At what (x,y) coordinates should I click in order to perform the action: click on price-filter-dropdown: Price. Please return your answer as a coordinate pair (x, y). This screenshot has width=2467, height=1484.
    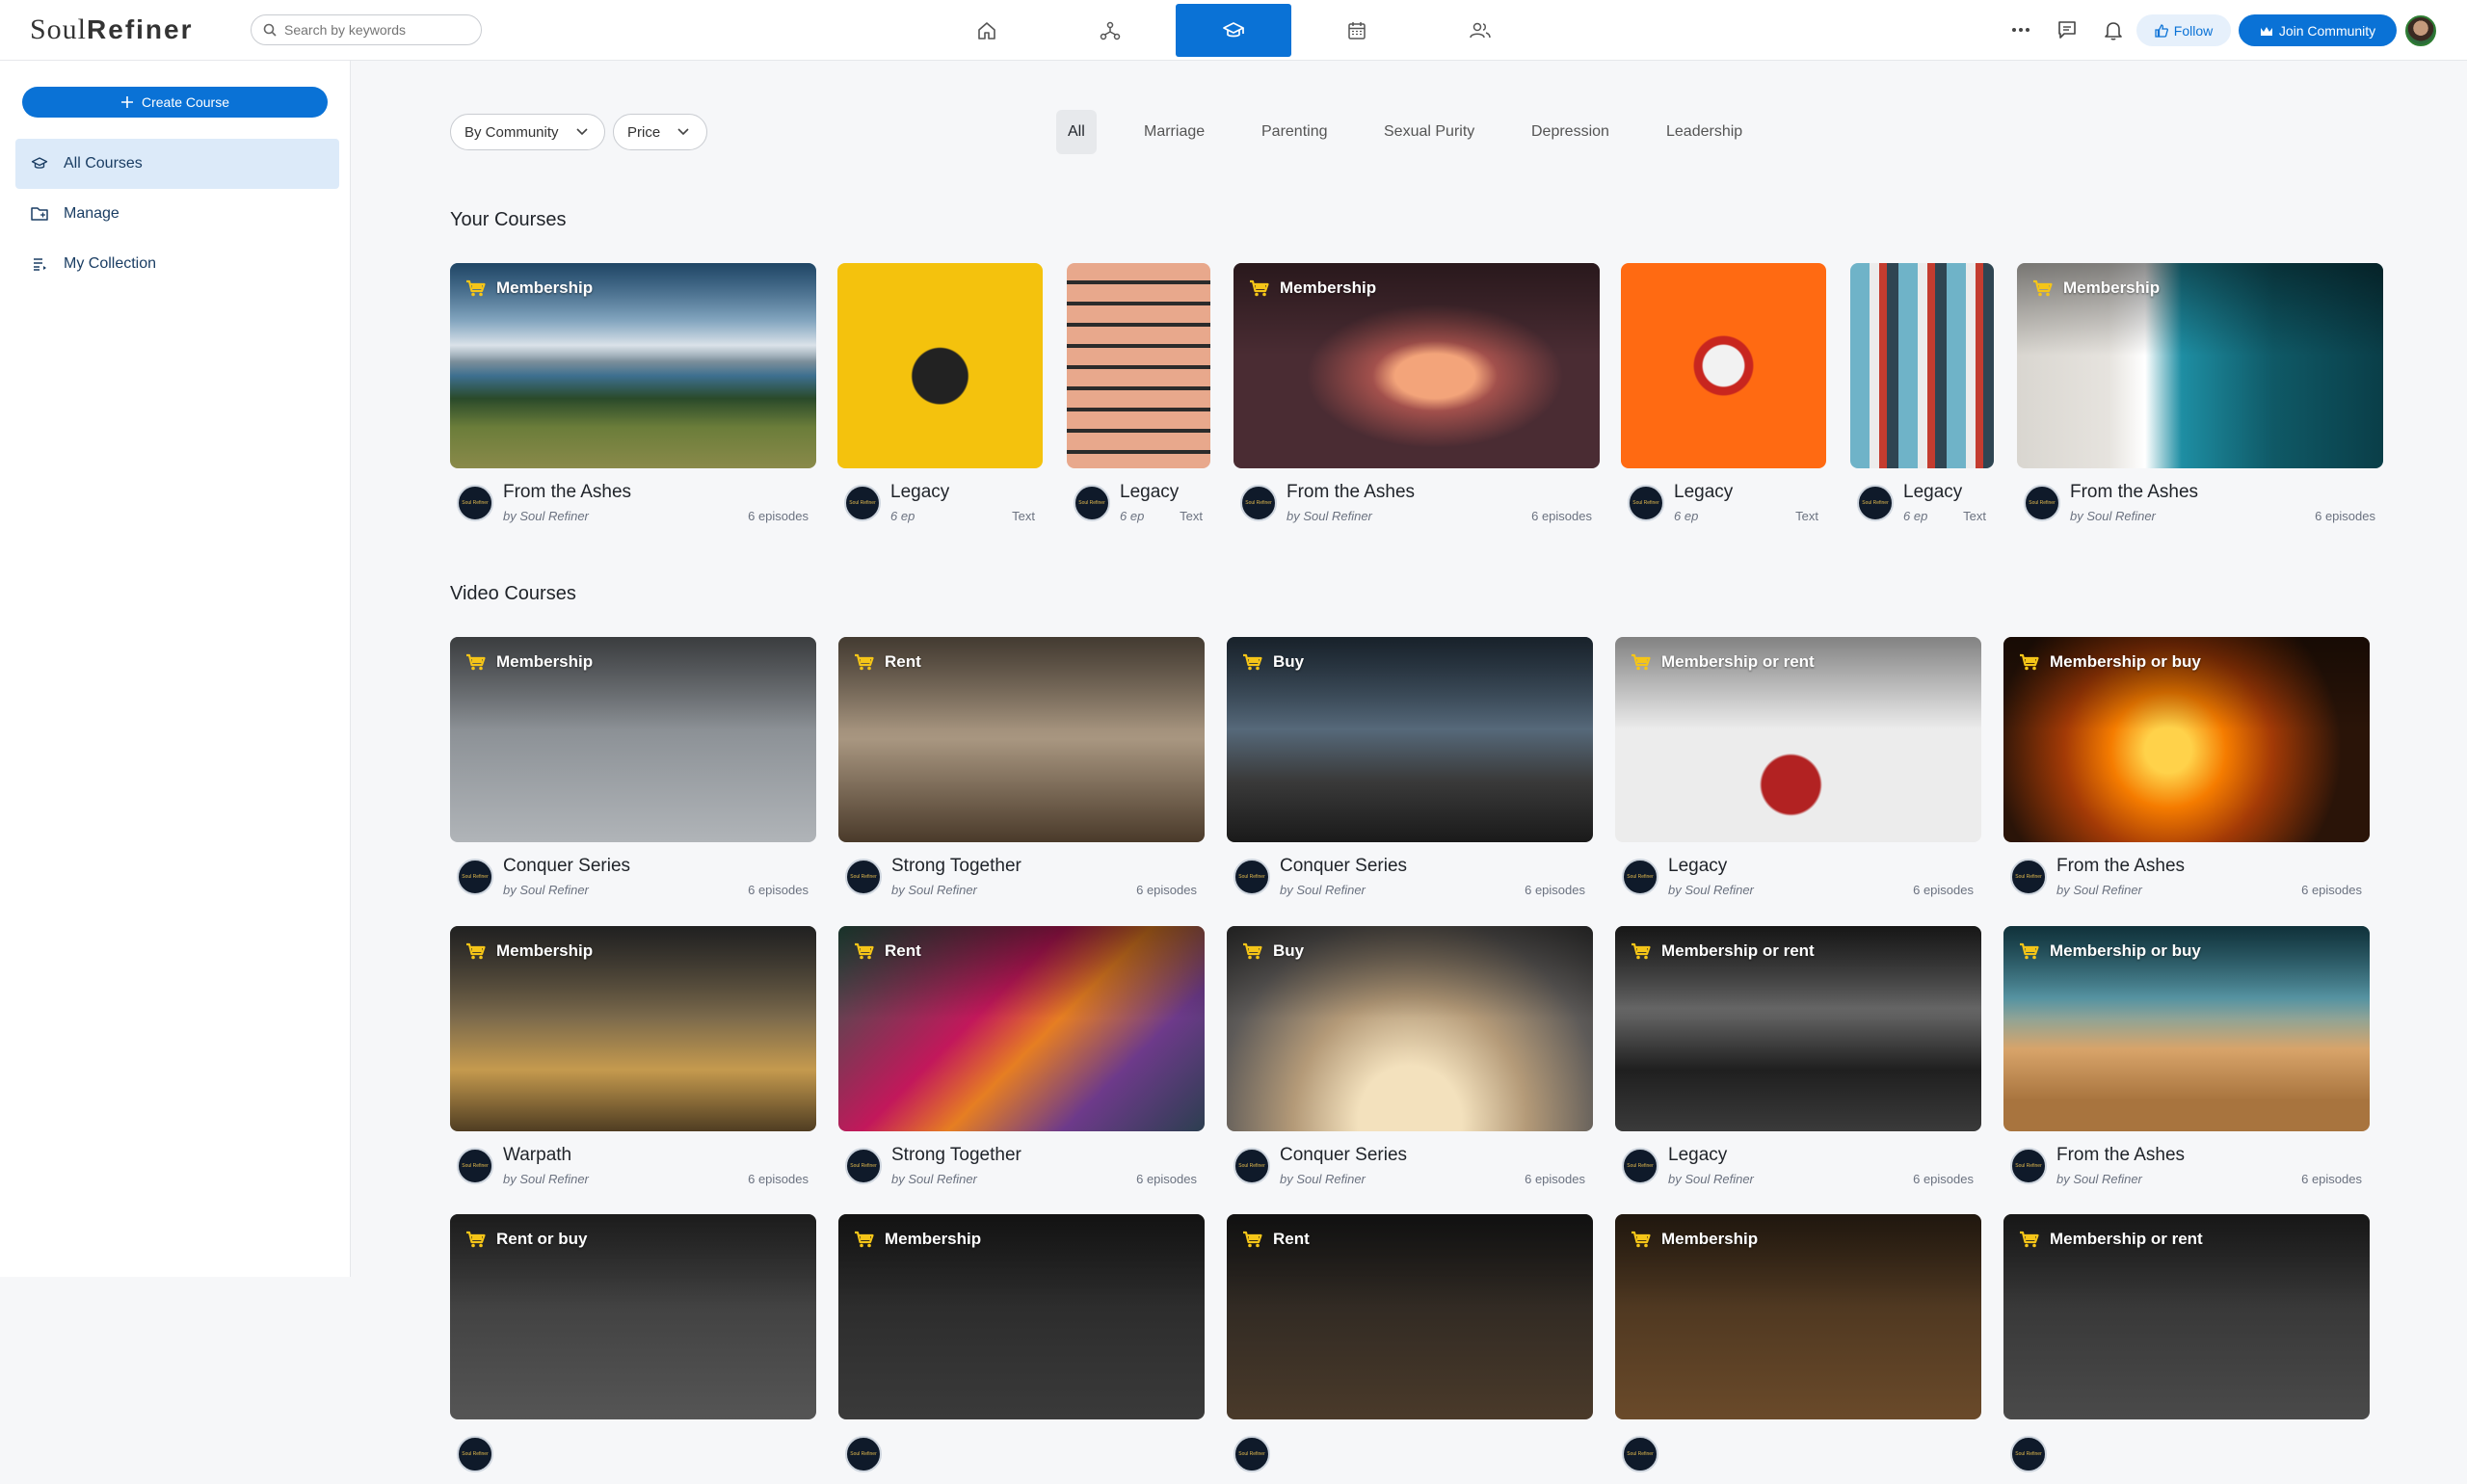
    Looking at the image, I should click on (660, 132).